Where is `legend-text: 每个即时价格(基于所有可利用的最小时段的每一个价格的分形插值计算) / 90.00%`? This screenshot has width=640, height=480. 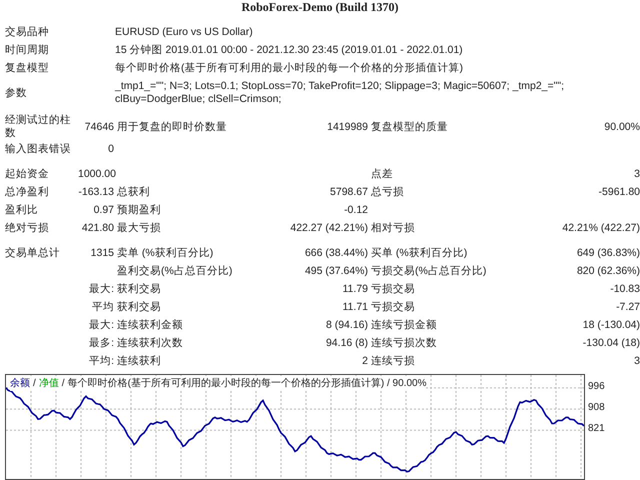
legend-text: 每个即时价格(基于所有可利用的最小时段的每一个价格的分形插值计算) / 90.00% is located at coordinates (247, 383).